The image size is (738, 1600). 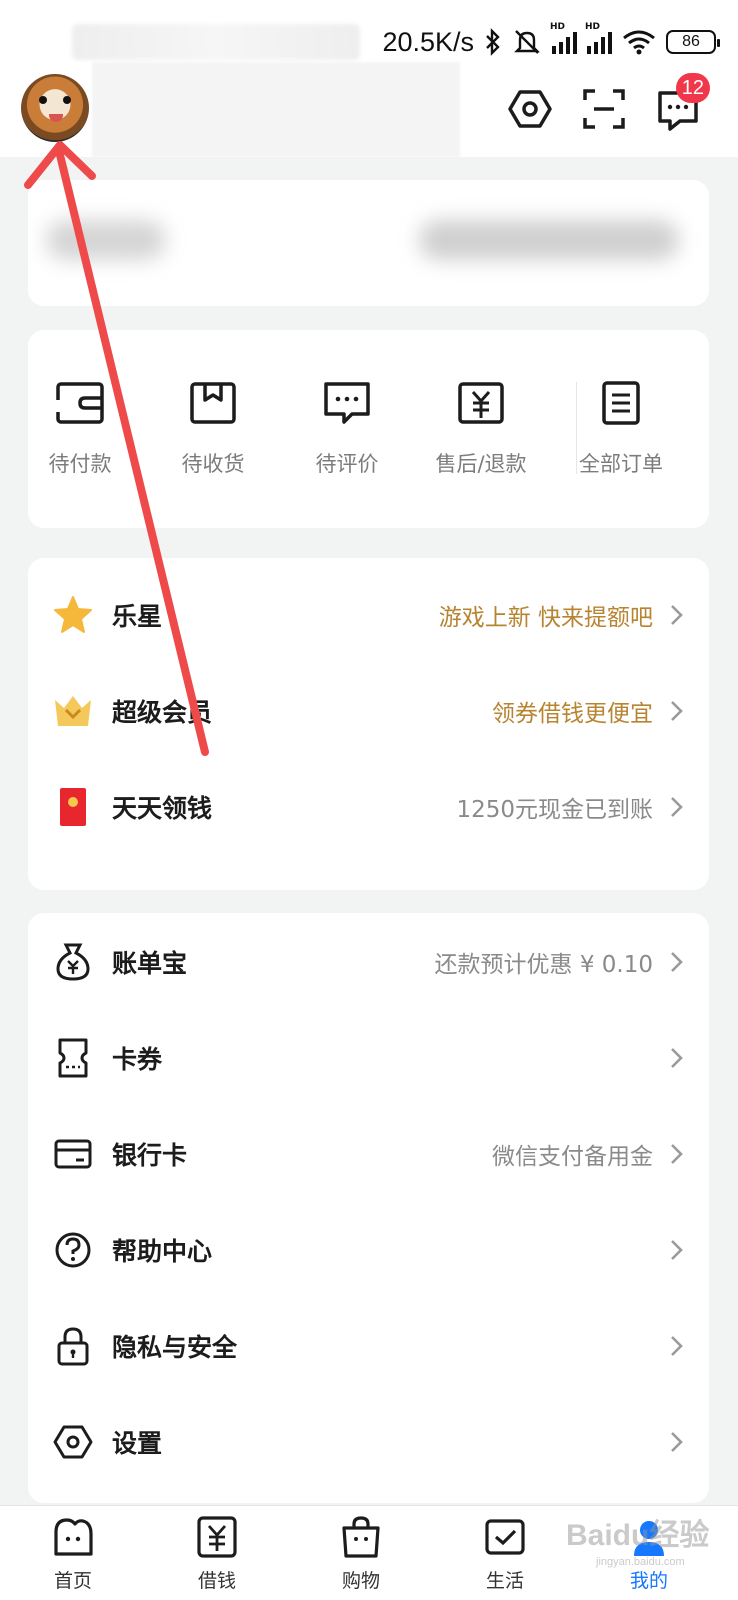 I want to click on service-row-settings: 设置, so click(x=368, y=1441).